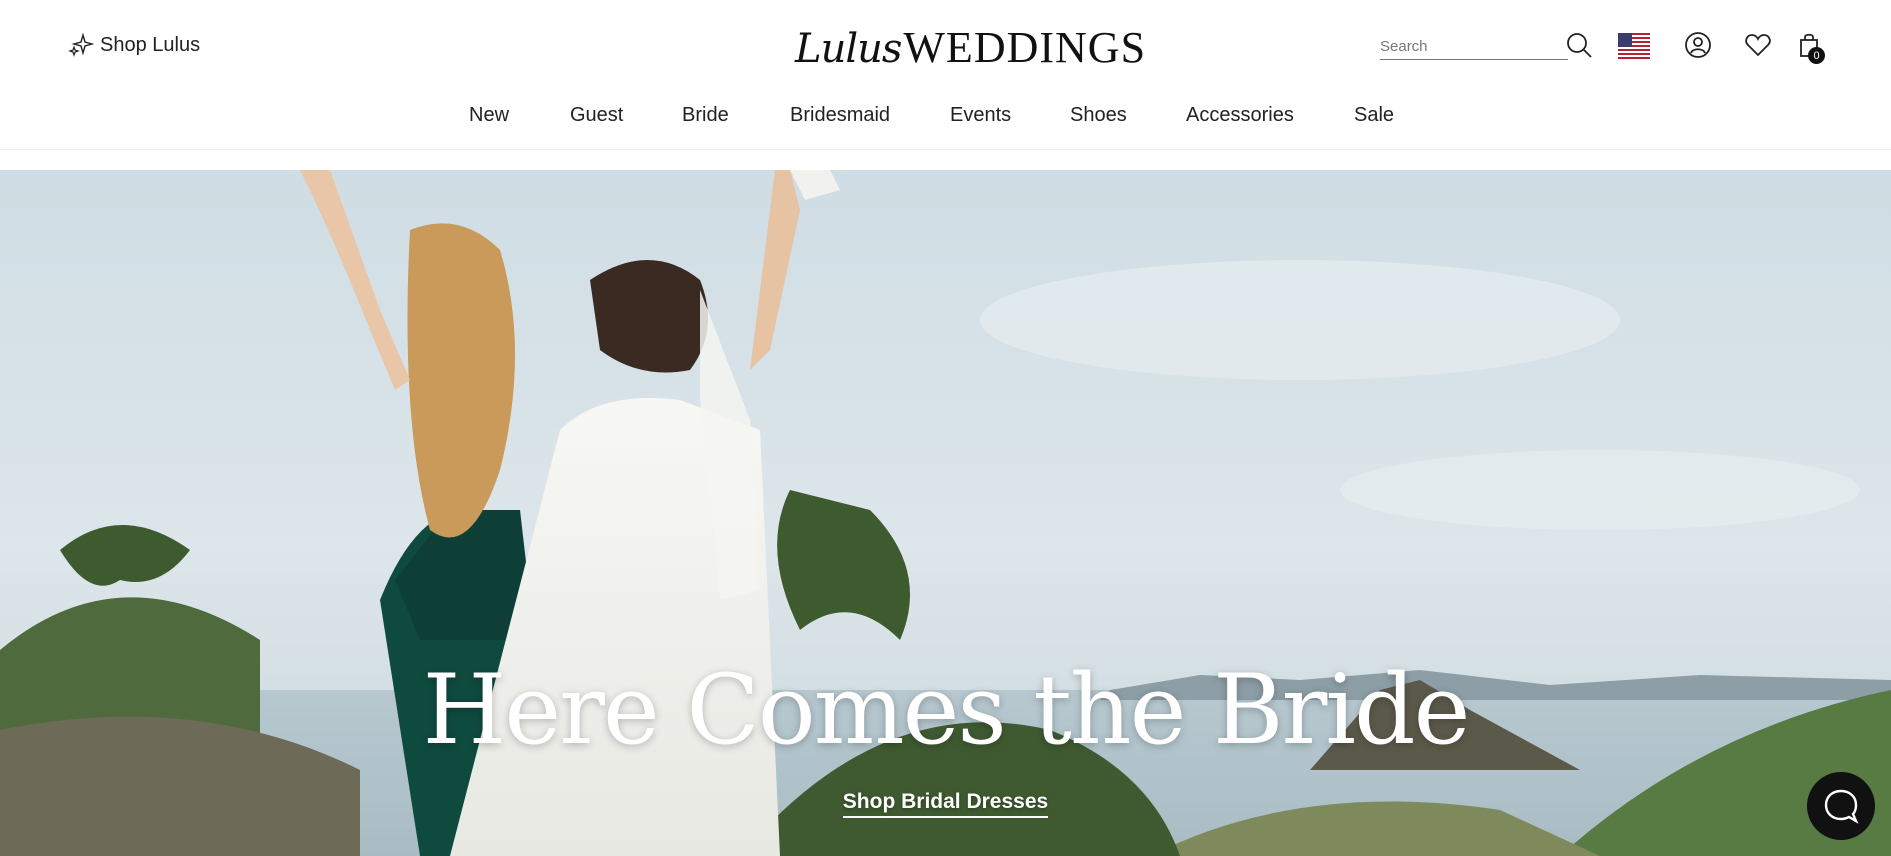 The height and width of the screenshot is (856, 1891). I want to click on shop-lulus-link: Shop Lulus, so click(134, 45).